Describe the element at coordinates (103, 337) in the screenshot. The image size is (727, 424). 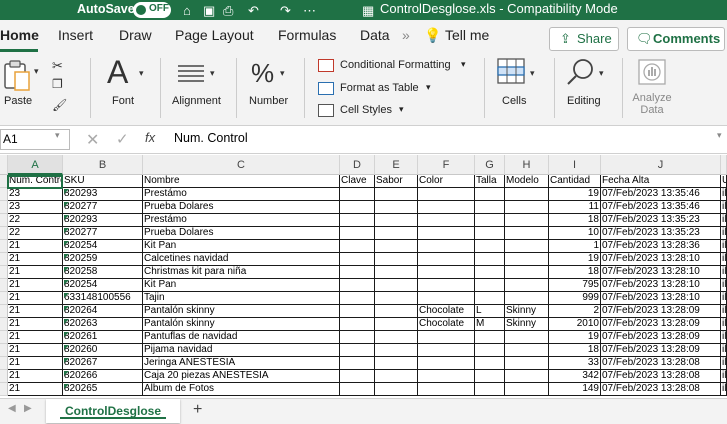
I see `cell: 820261` at that location.